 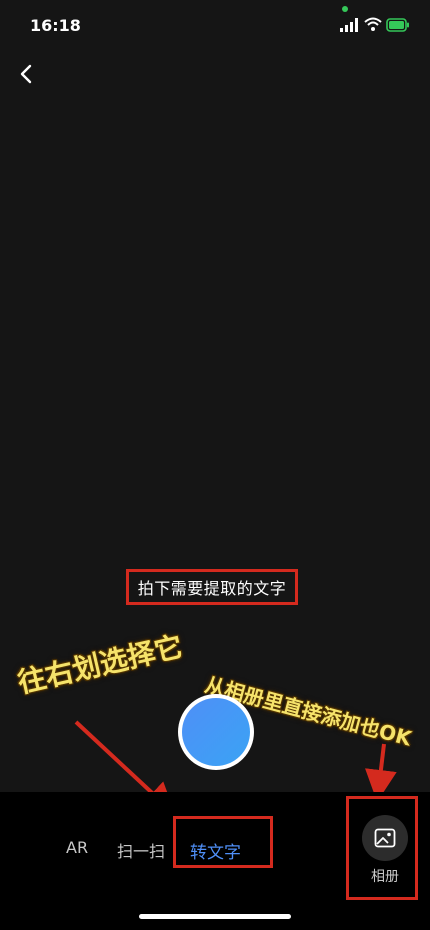 I want to click on mode-tab-to-text: 转文字, so click(x=215, y=850).